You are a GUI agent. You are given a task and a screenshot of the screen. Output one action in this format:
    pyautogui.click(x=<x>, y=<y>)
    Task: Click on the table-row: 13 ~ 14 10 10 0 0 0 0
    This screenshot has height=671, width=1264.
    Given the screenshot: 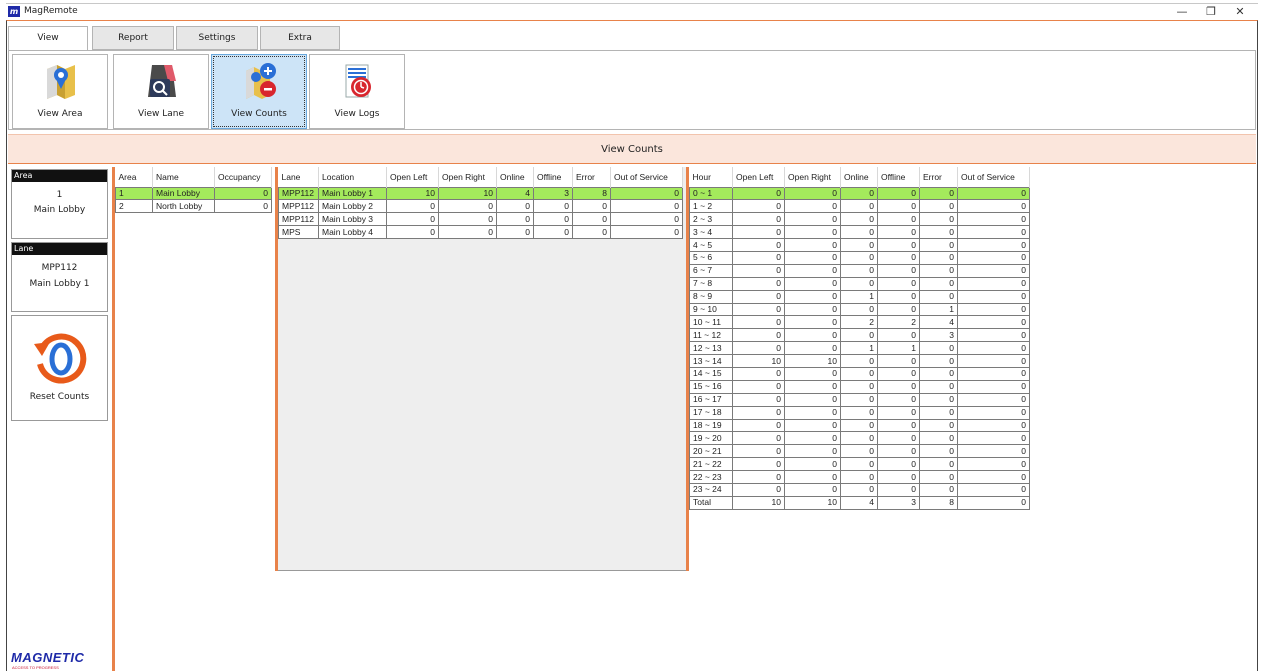 What is the action you would take?
    pyautogui.click(x=859, y=361)
    